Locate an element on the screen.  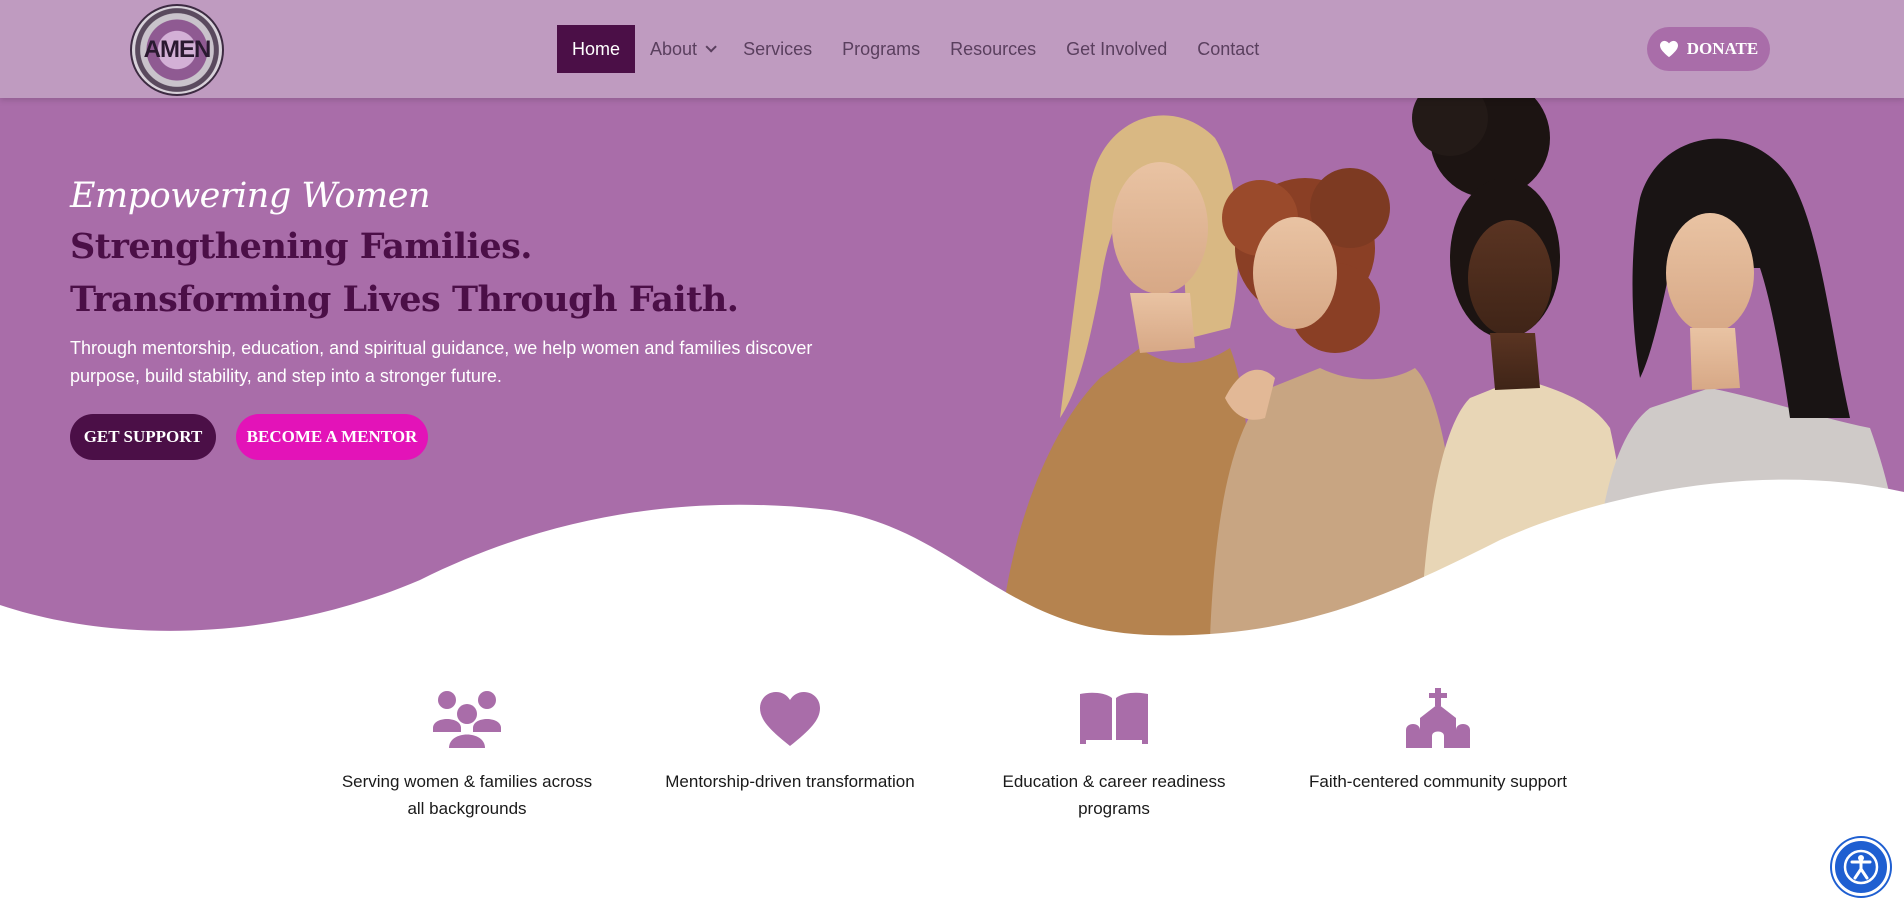
hero-script-title: Empowering Women is located at coordinates (250, 196).